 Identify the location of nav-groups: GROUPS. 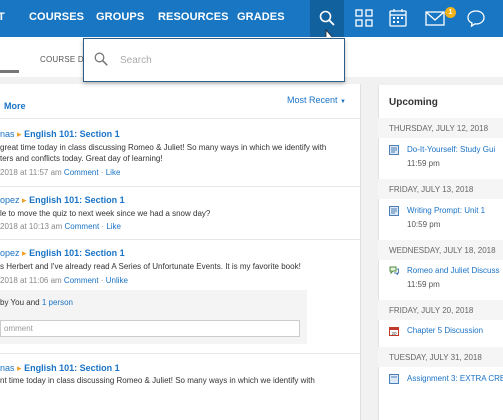
(120, 17).